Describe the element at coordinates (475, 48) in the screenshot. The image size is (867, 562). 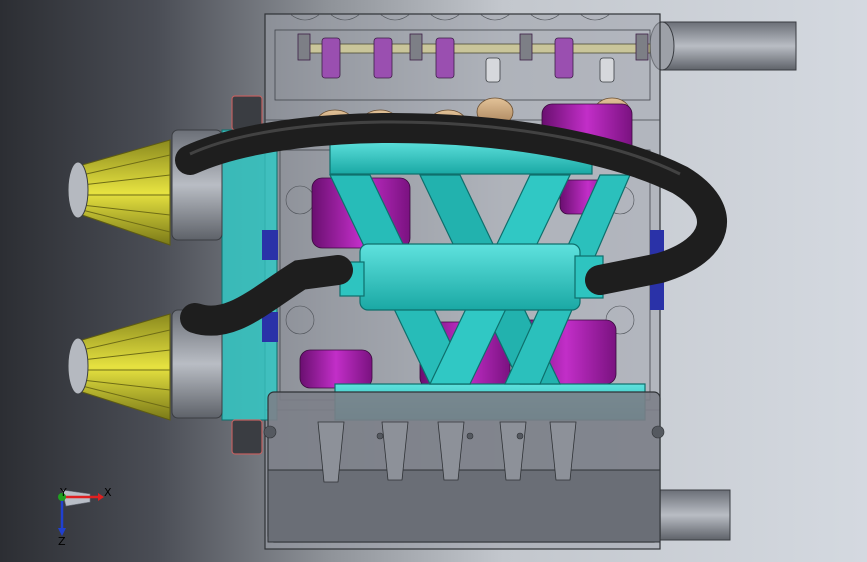
I see `camshaft` at that location.